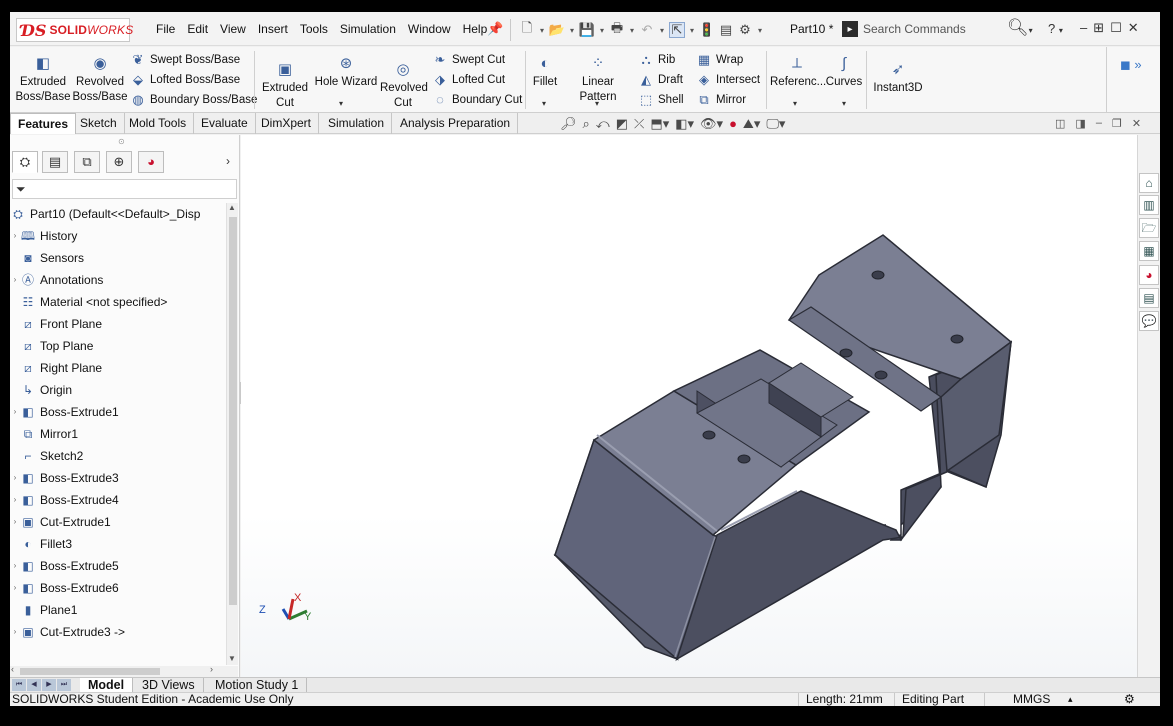  Describe the element at coordinates (55, 162) in the screenshot. I see `propertymanager-tab-icon: ▤` at that location.